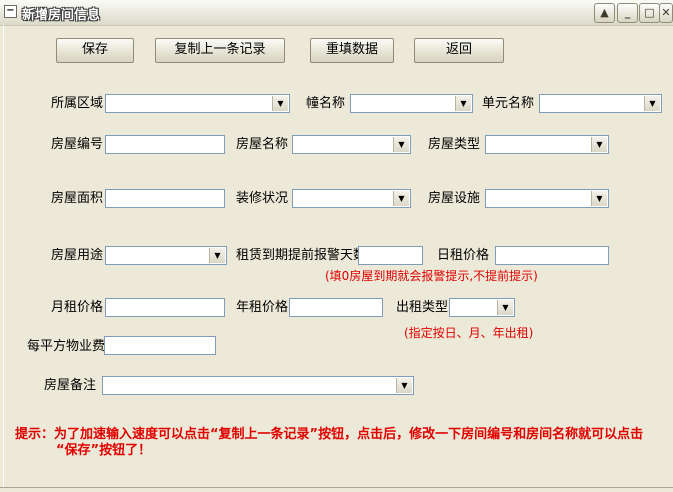  Describe the element at coordinates (166, 255) in the screenshot. I see `usage-select: ▼` at that location.